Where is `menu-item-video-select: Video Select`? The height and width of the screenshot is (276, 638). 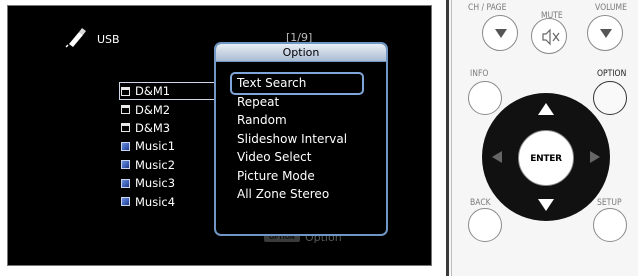 menu-item-video-select: Video Select is located at coordinates (297, 157).